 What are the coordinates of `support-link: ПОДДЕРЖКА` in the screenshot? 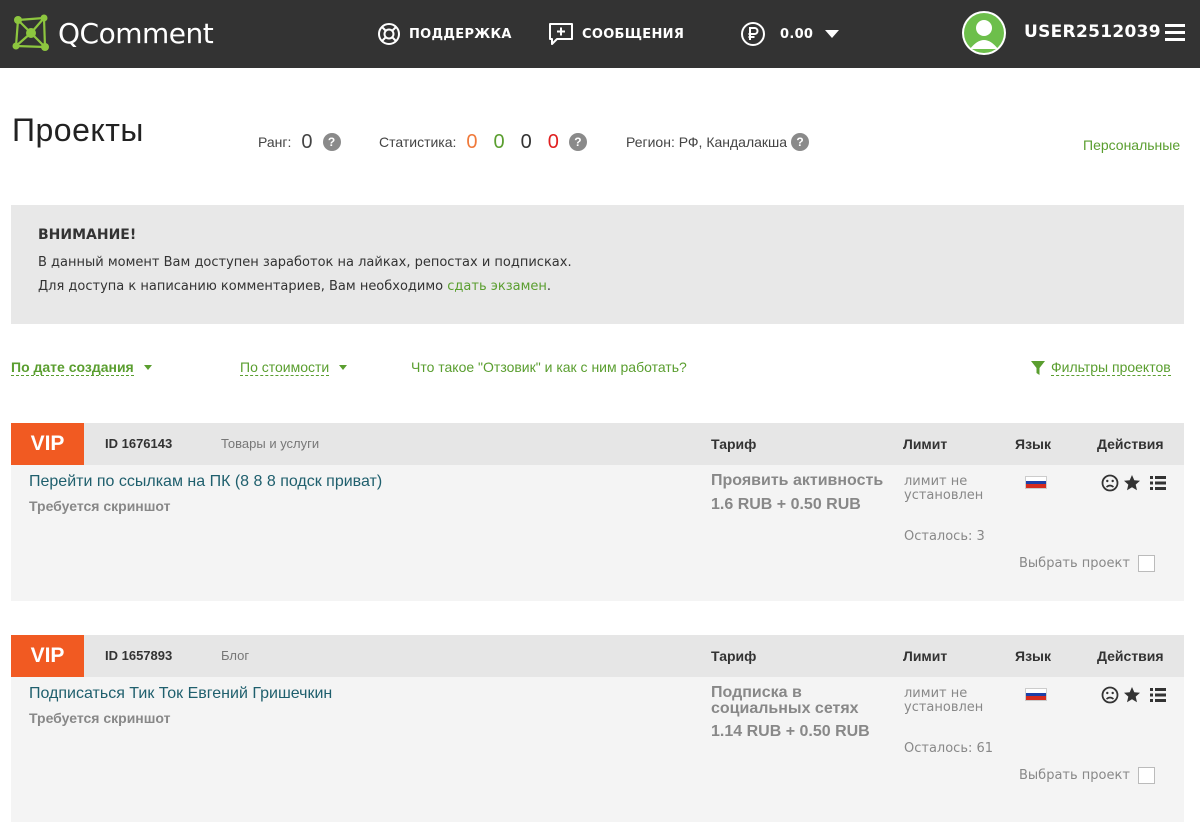 It's located at (444, 34).